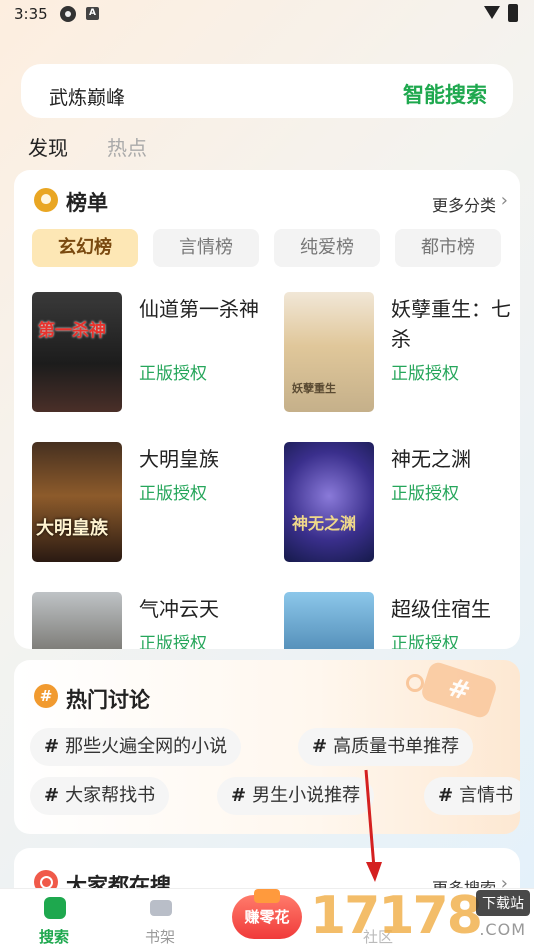 Image resolution: width=534 pixels, height=950 pixels. What do you see at coordinates (136, 747) in the screenshot?
I see `topic-chip: # 那些火遍全网的小说` at bounding box center [136, 747].